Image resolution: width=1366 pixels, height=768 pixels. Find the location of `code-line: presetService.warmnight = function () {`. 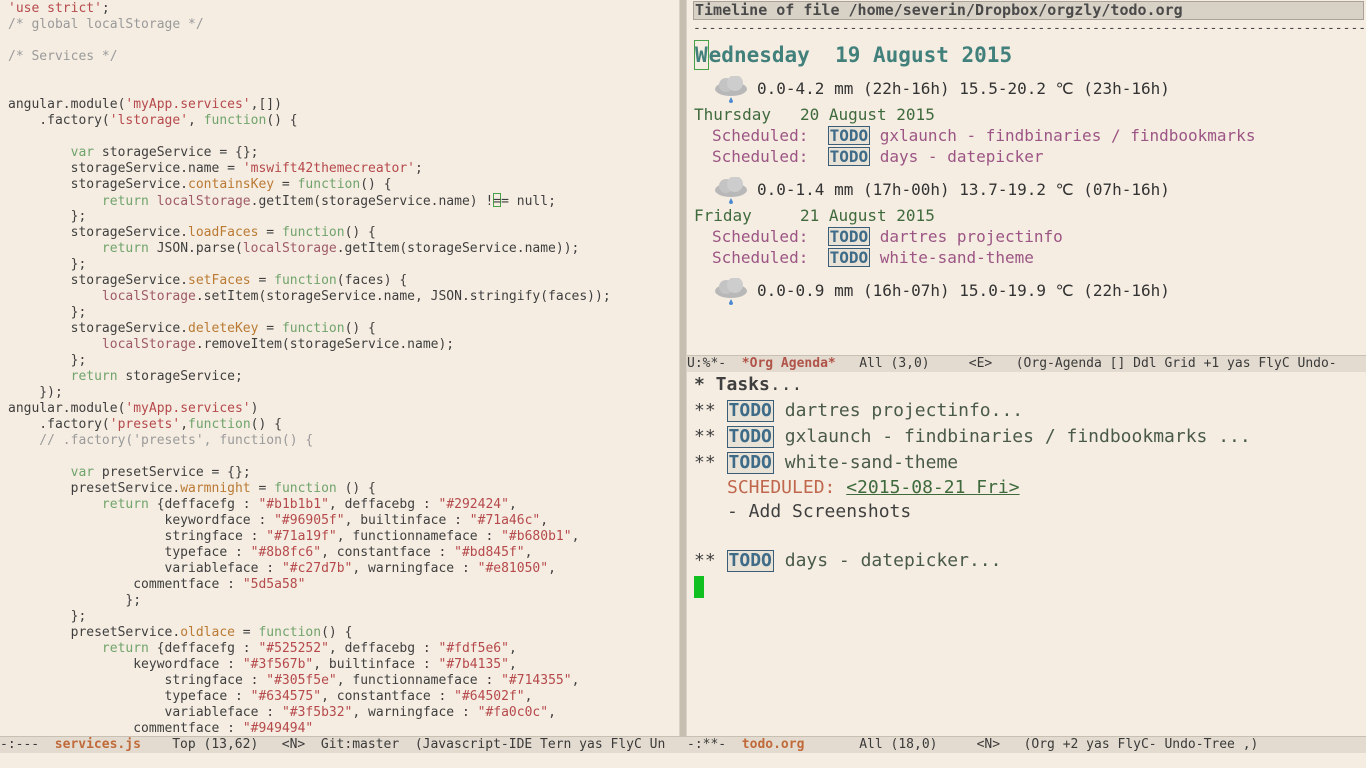

code-line: presetService.warmnight = function () { is located at coordinates (309, 489).